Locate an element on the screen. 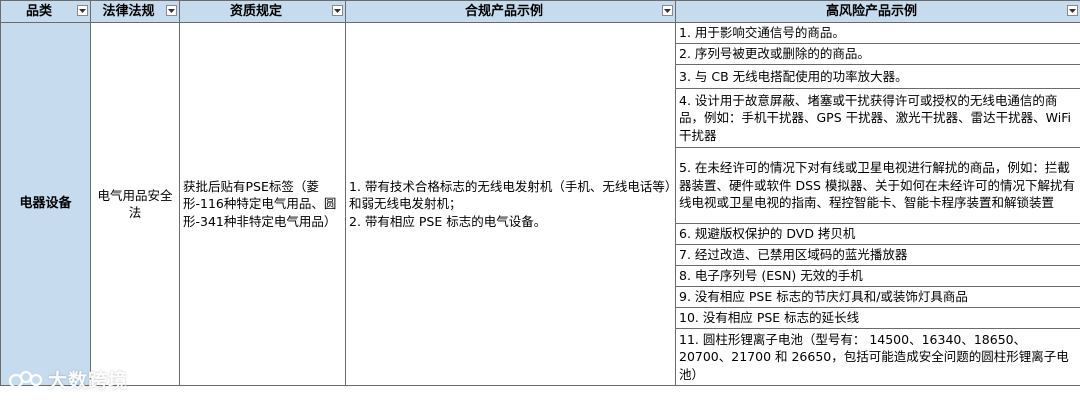 Image resolution: width=1080 pixels, height=401 pixels. header-law: 法律法规 is located at coordinates (135, 11).